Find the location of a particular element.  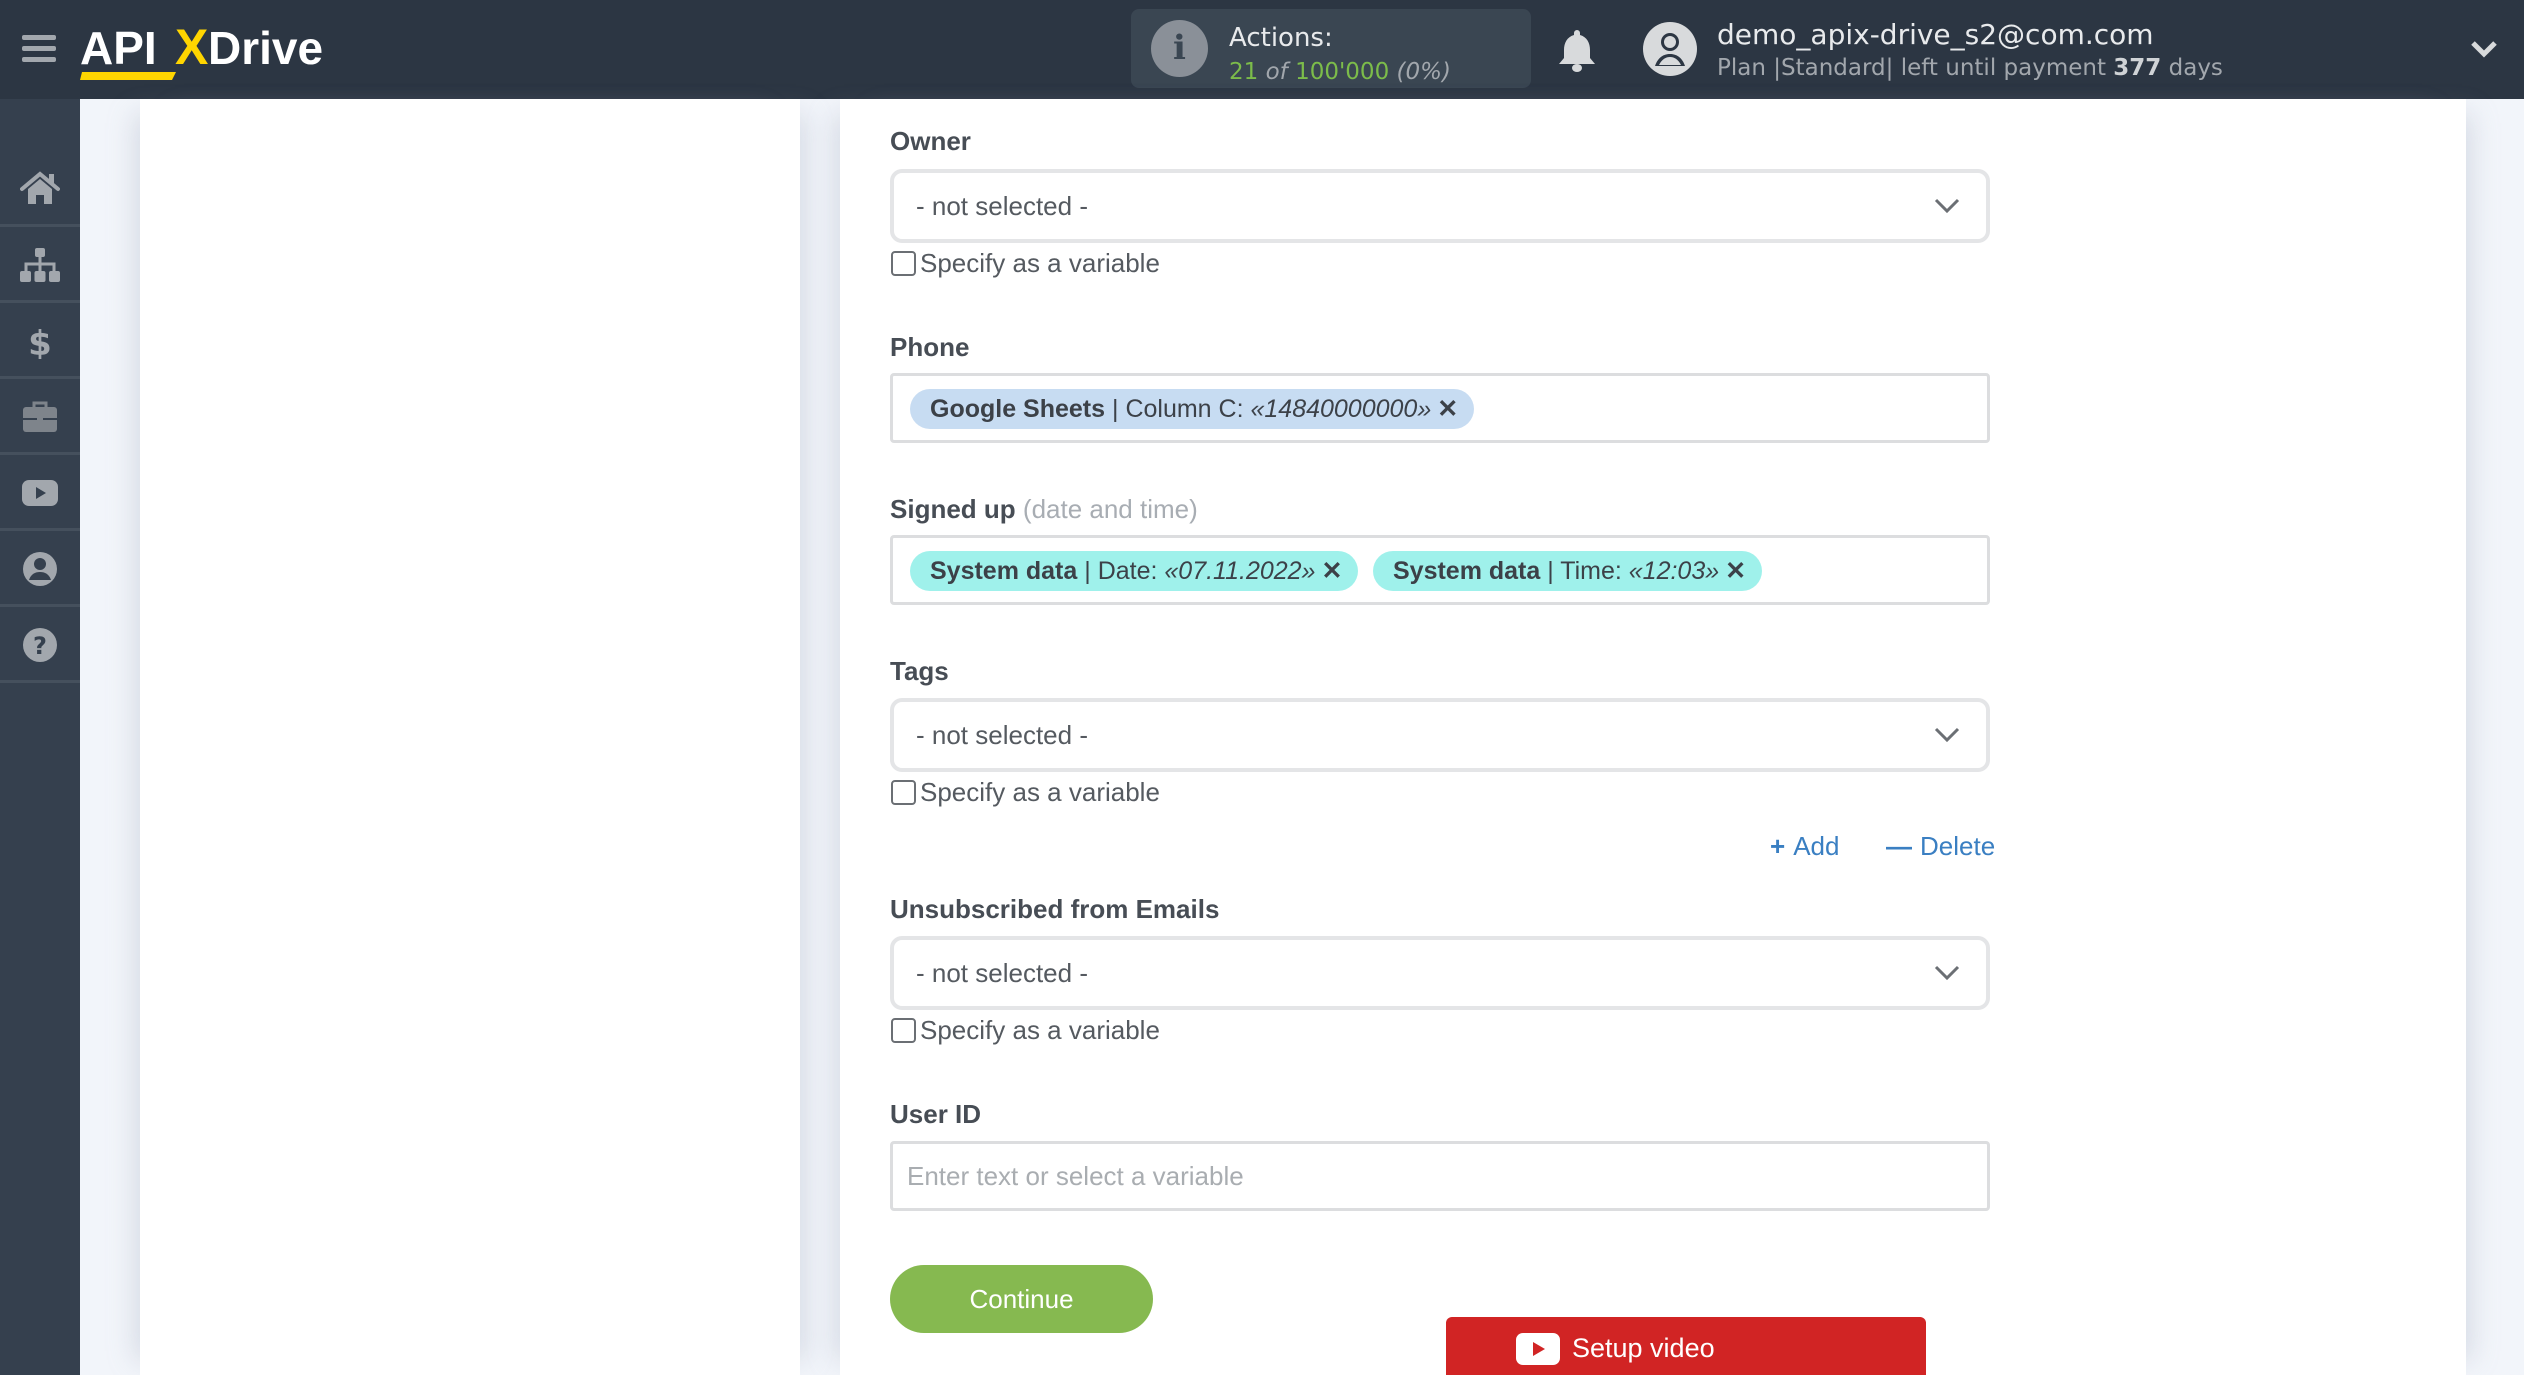

variable-chip: System data | Time: «12:03» ✕ is located at coordinates (1568, 571).